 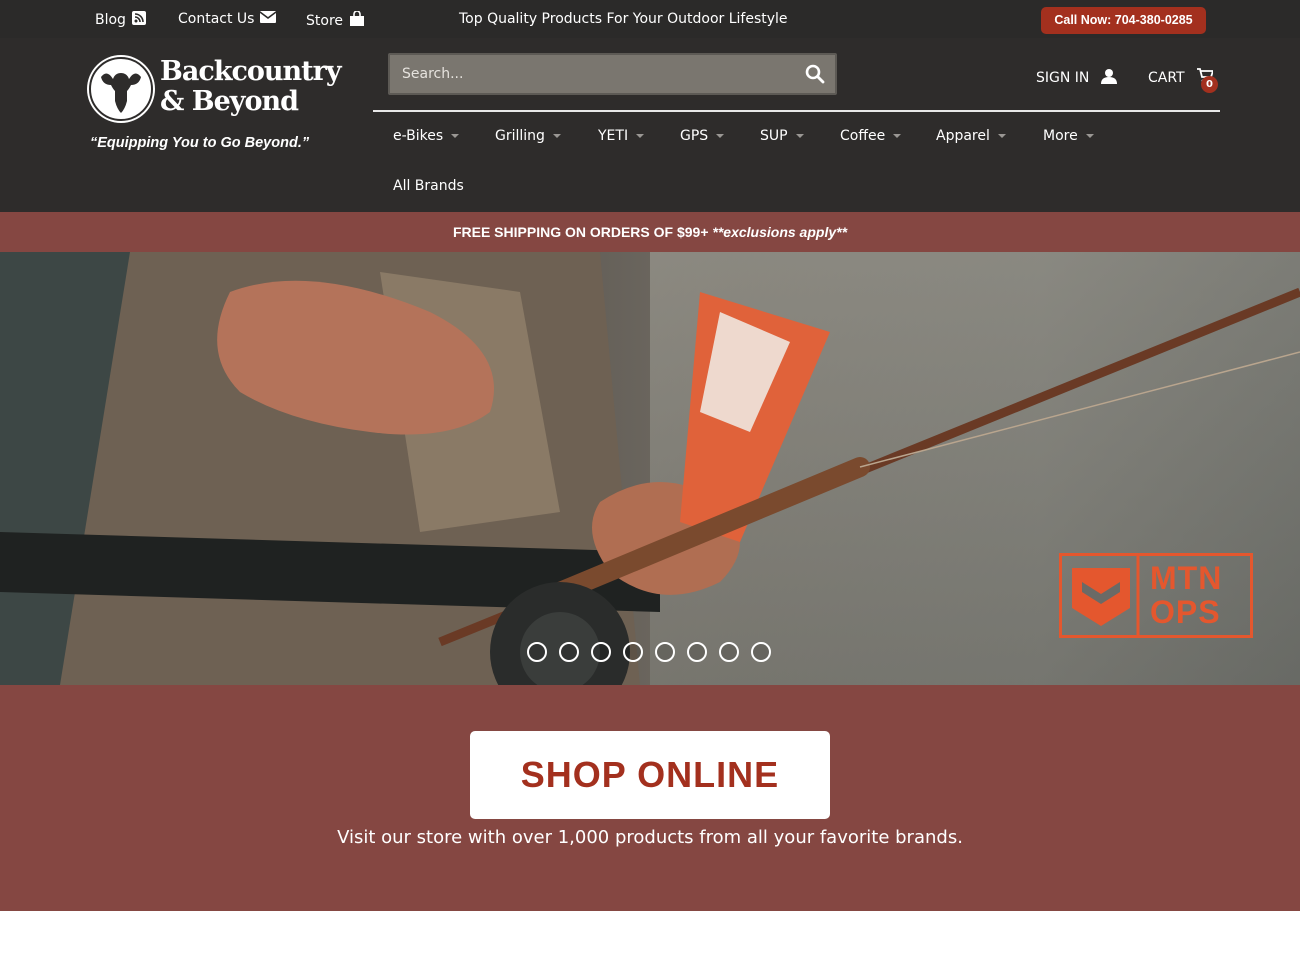 What do you see at coordinates (251, 71) in the screenshot?
I see `logo-line-1: Backcountry` at bounding box center [251, 71].